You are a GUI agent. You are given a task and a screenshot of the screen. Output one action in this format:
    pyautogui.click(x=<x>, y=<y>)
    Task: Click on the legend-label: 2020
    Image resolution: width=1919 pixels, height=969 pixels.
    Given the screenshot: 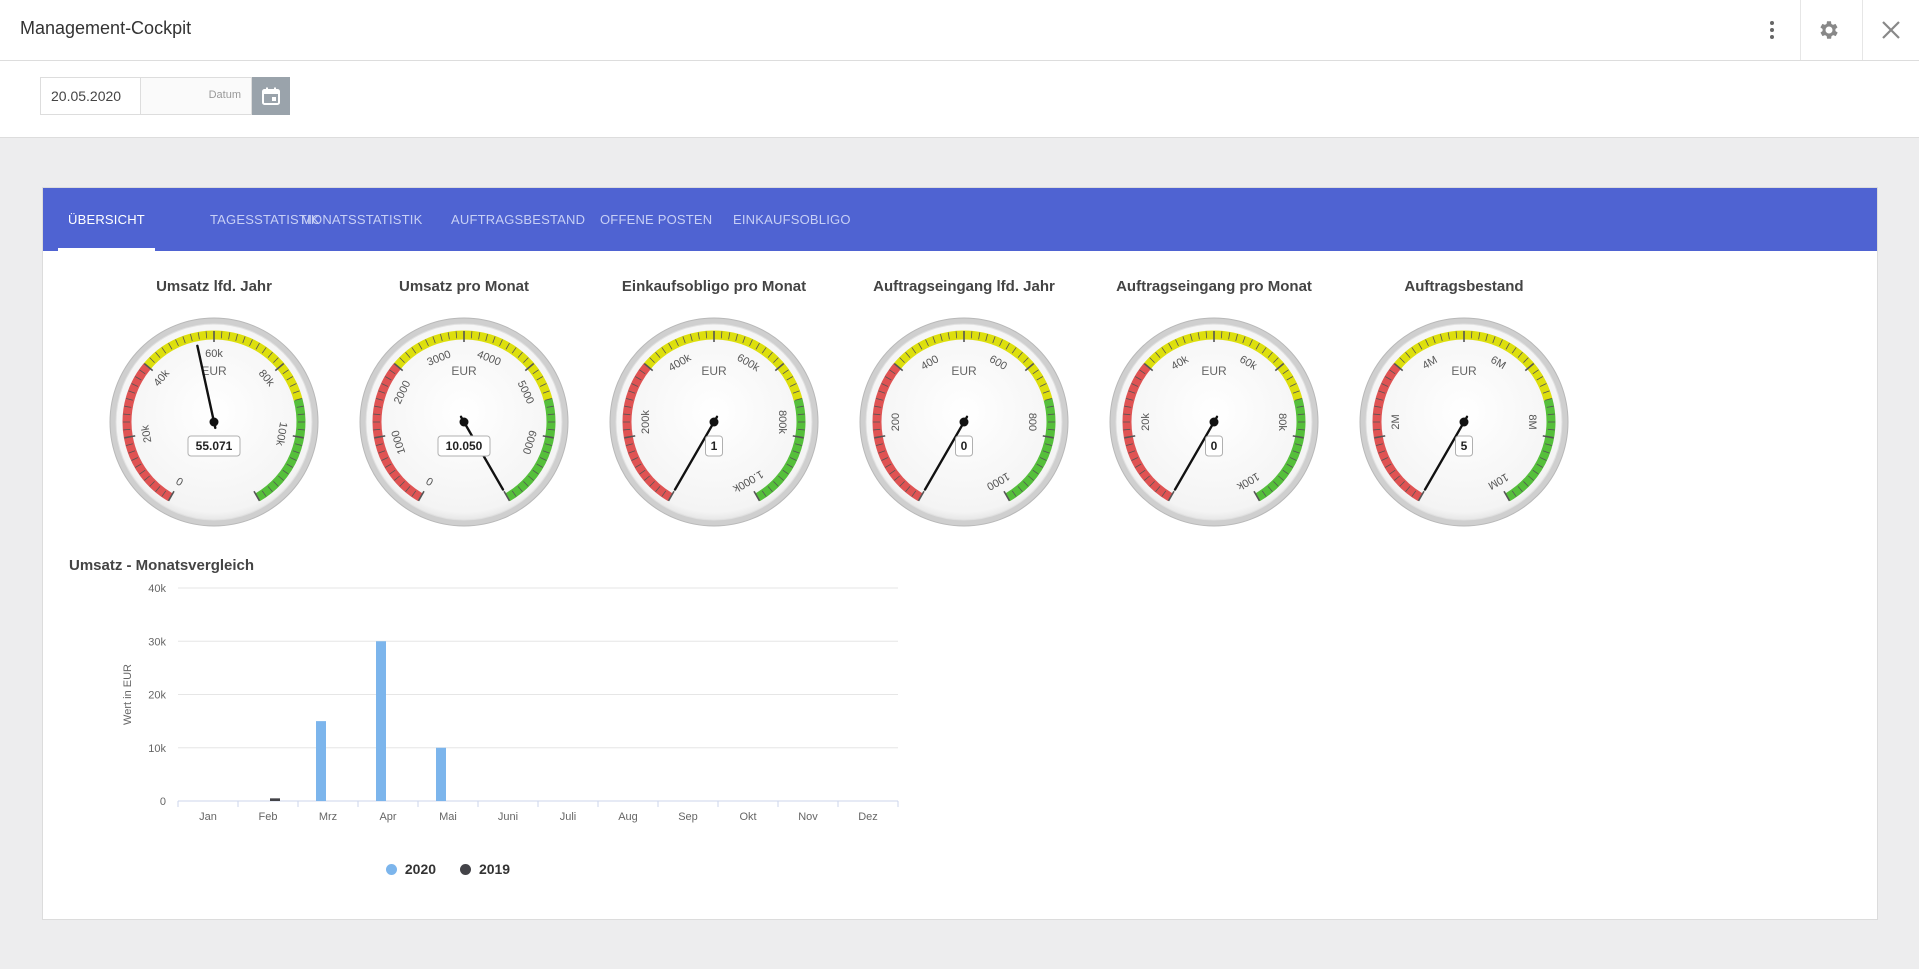 What is the action you would take?
    pyautogui.click(x=420, y=869)
    